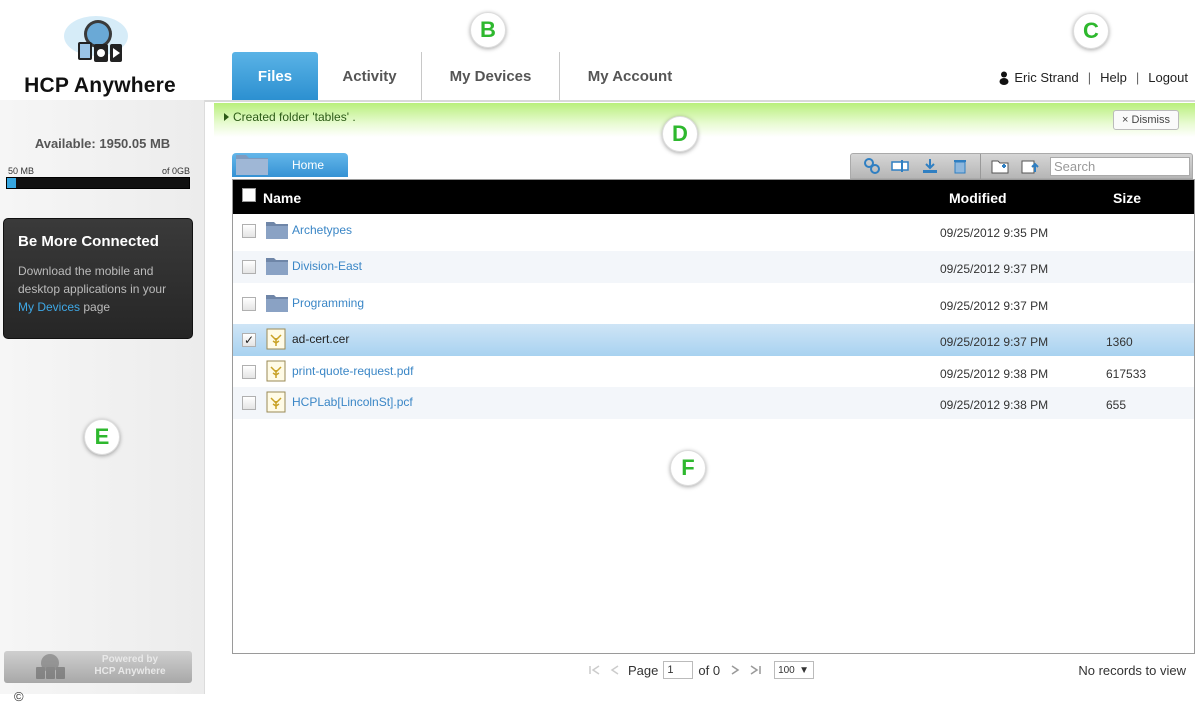 This screenshot has width=1200, height=720. What do you see at coordinates (615, 670) in the screenshot?
I see `prev-page-icon` at bounding box center [615, 670].